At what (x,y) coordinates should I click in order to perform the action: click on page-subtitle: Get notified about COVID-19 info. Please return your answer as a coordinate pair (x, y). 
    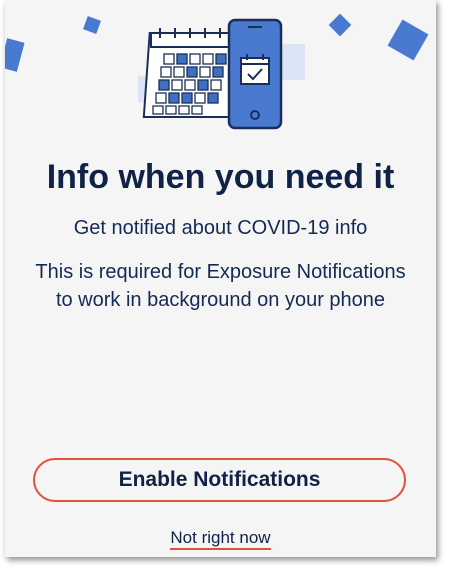
    Looking at the image, I should click on (220, 228).